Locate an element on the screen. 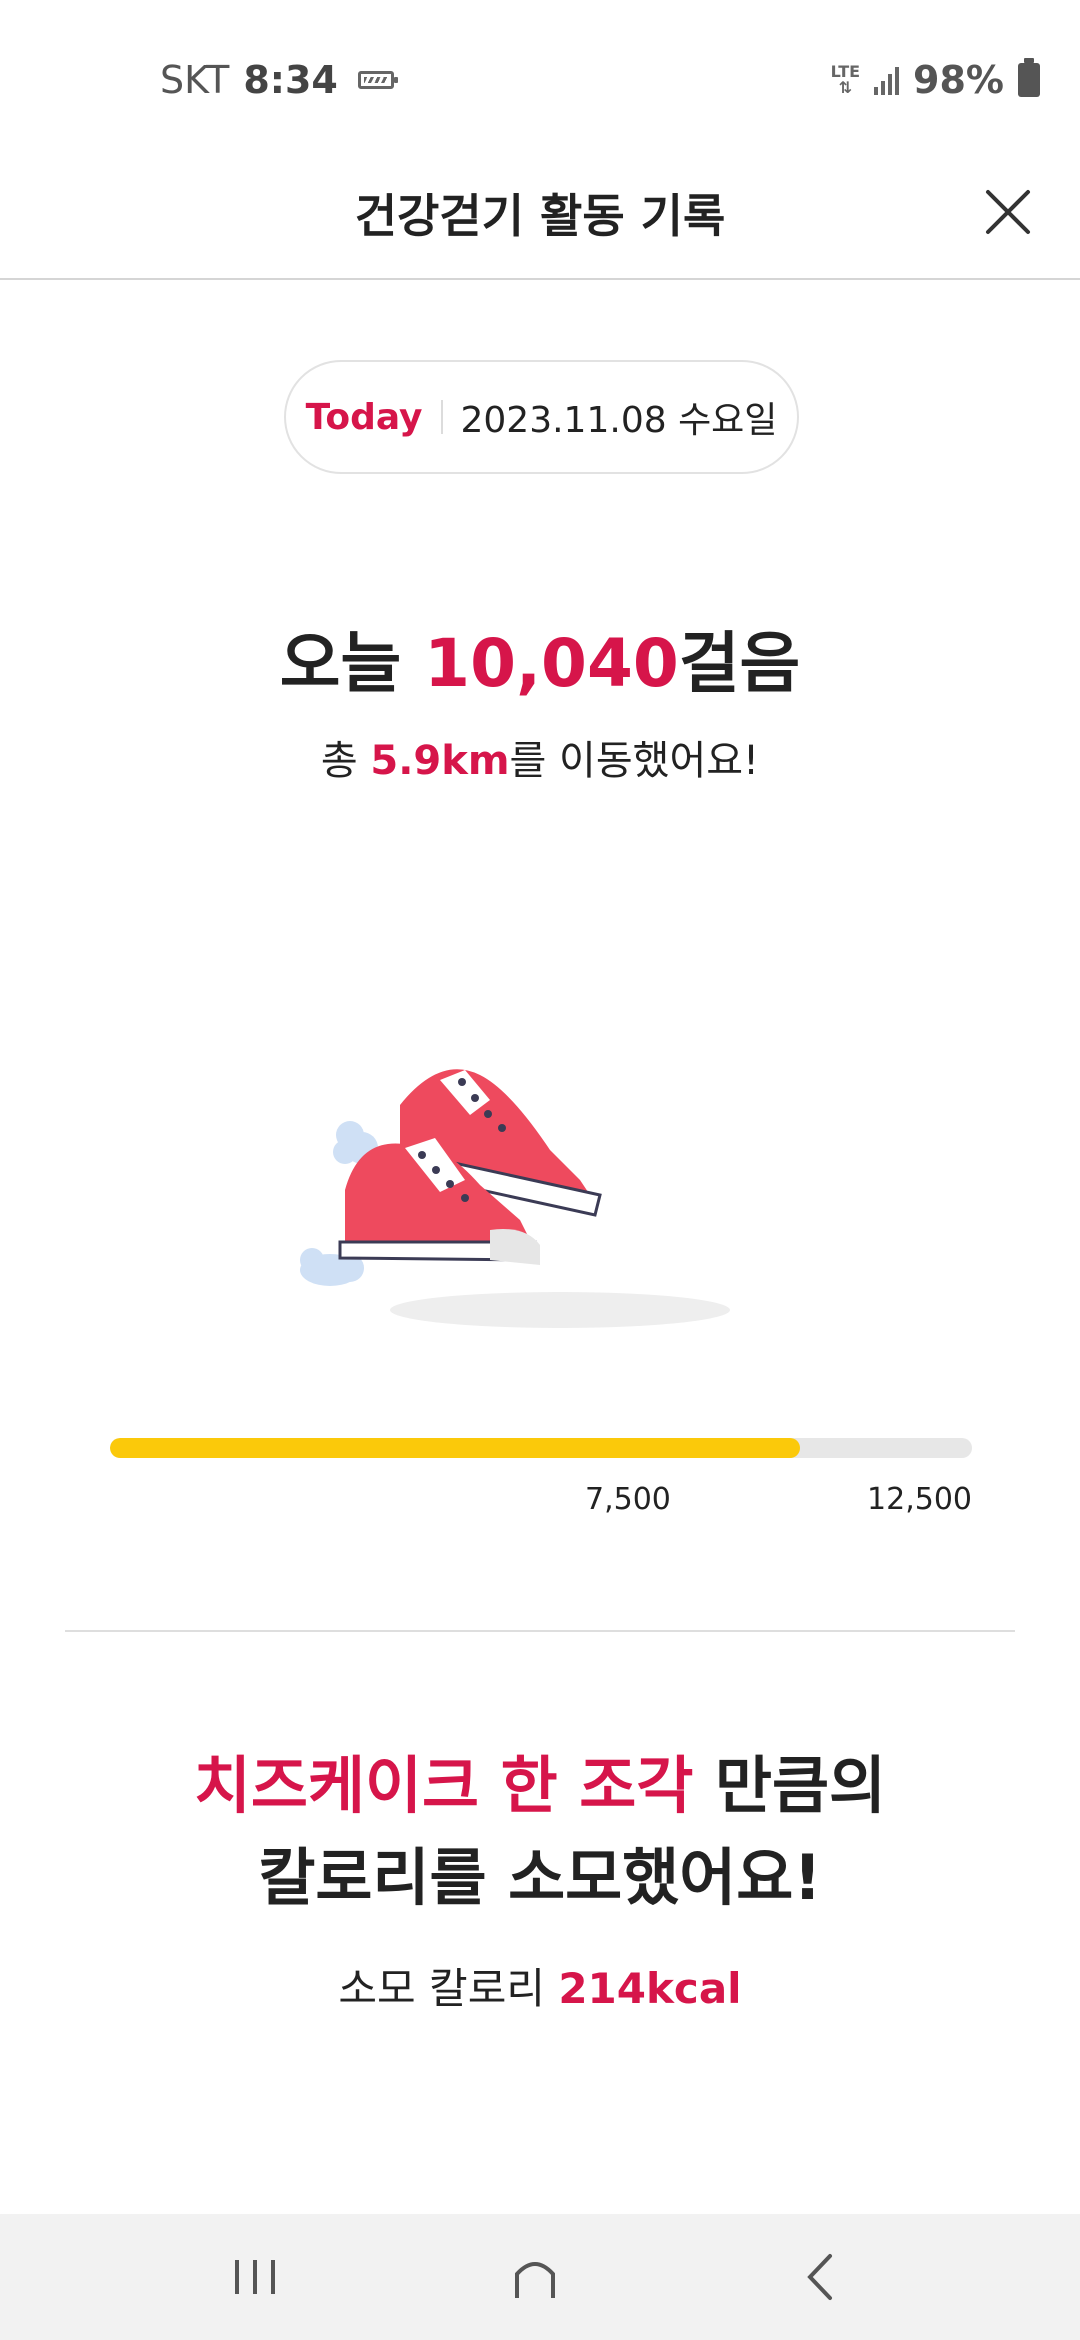 The height and width of the screenshot is (2340, 1080). back-icon is located at coordinates (819, 2277).